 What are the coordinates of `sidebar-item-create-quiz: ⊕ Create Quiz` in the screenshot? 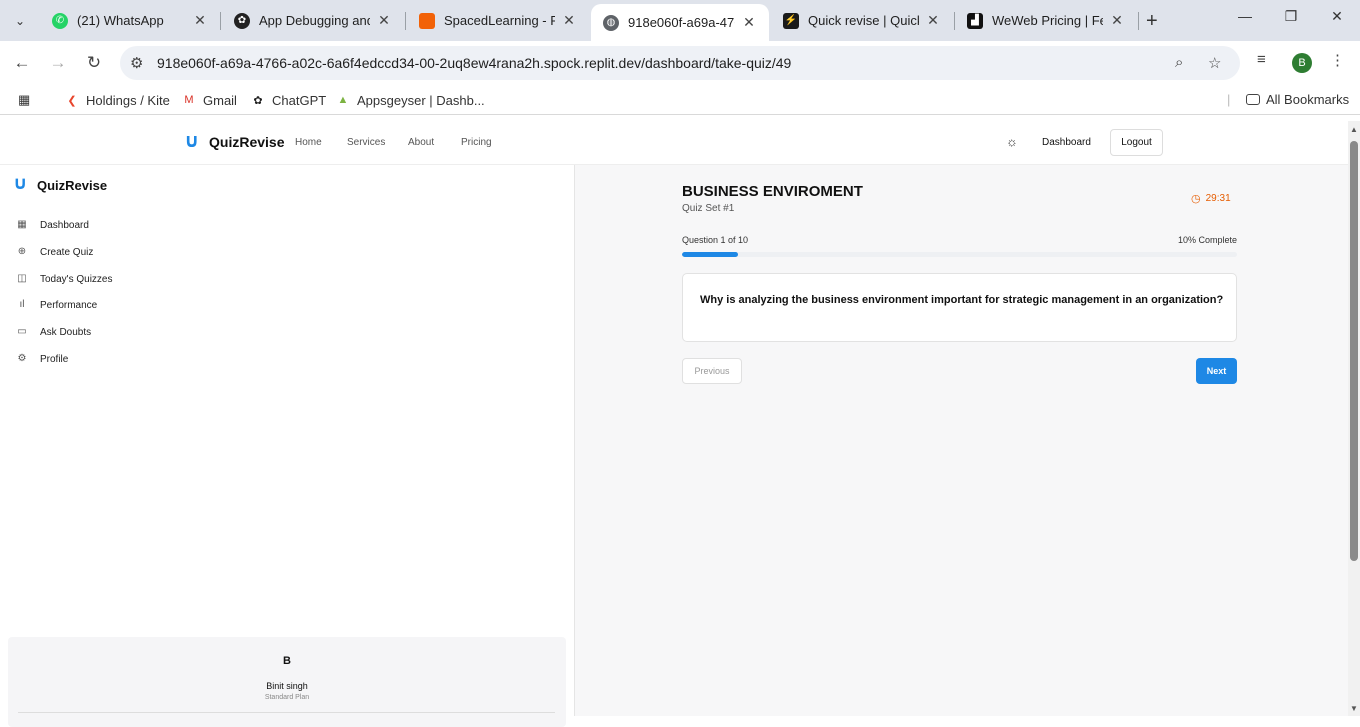 It's located at (55, 252).